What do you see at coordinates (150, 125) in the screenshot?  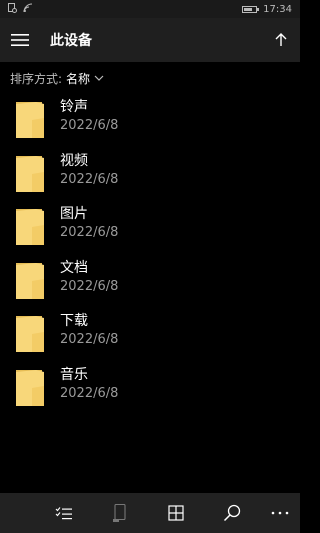 I see `folder-item: 铃声 2022/6/8` at bounding box center [150, 125].